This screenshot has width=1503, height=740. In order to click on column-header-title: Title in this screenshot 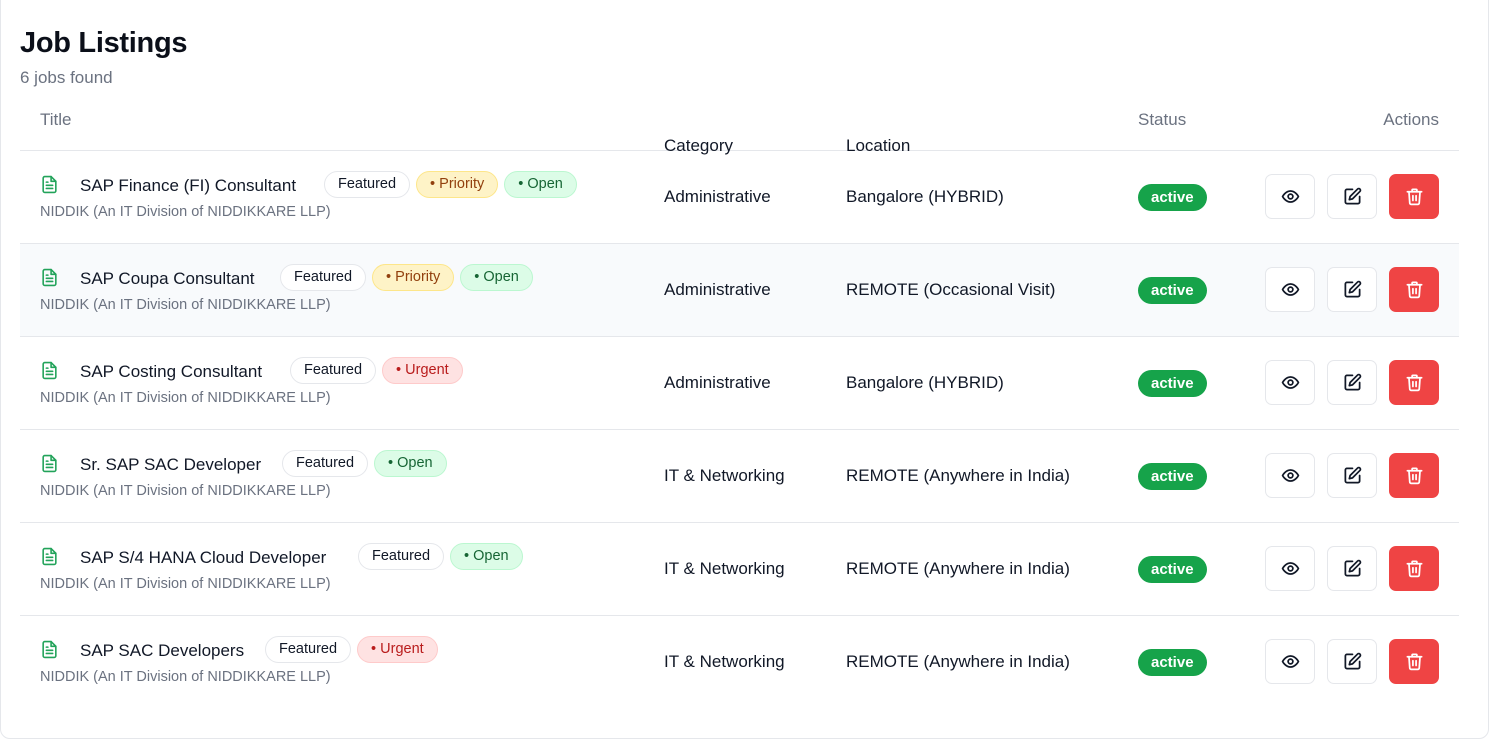, I will do `click(56, 120)`.